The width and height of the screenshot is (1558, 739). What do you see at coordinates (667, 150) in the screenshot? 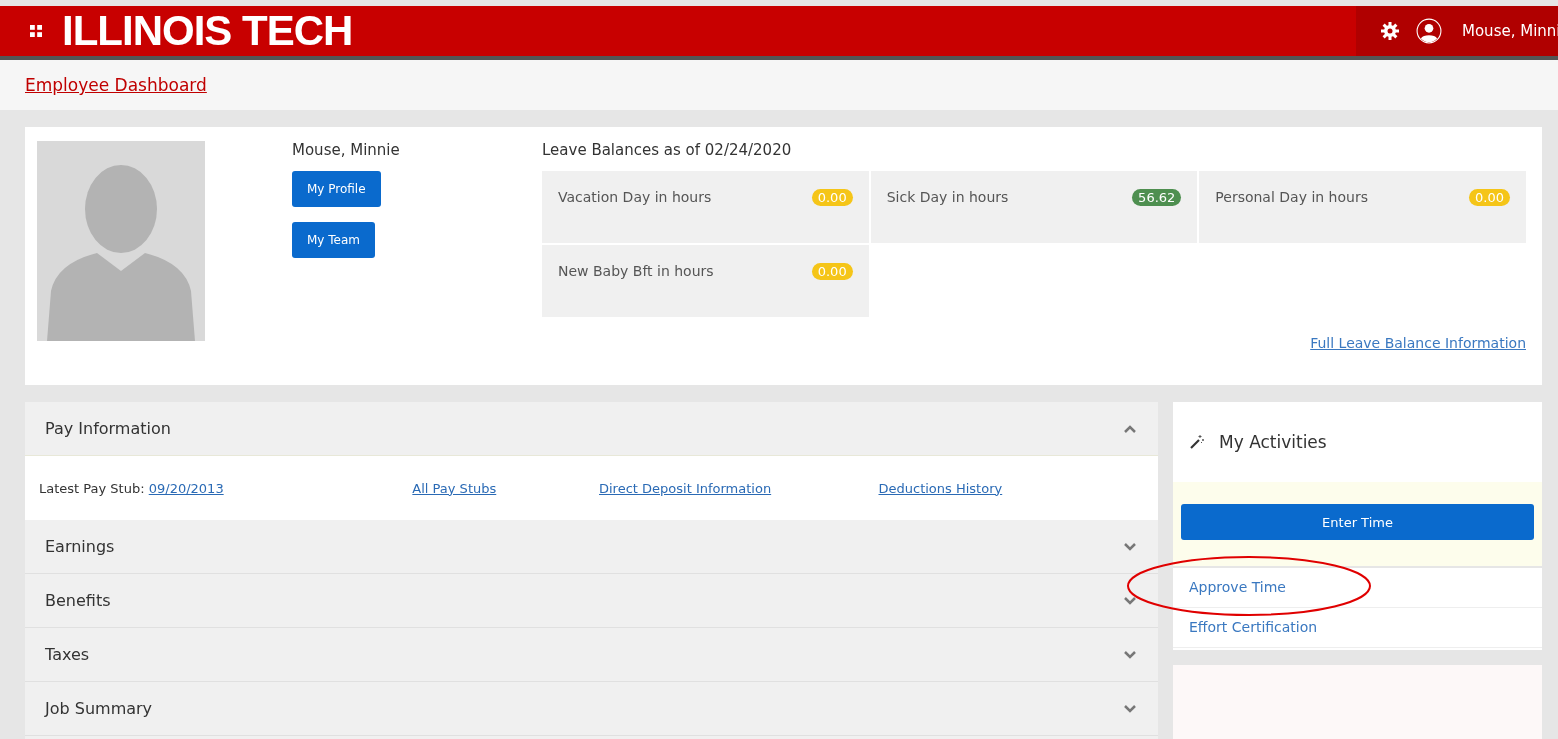
I see `leave-balances-title: Leave Balances as of 02/24/2020` at bounding box center [667, 150].